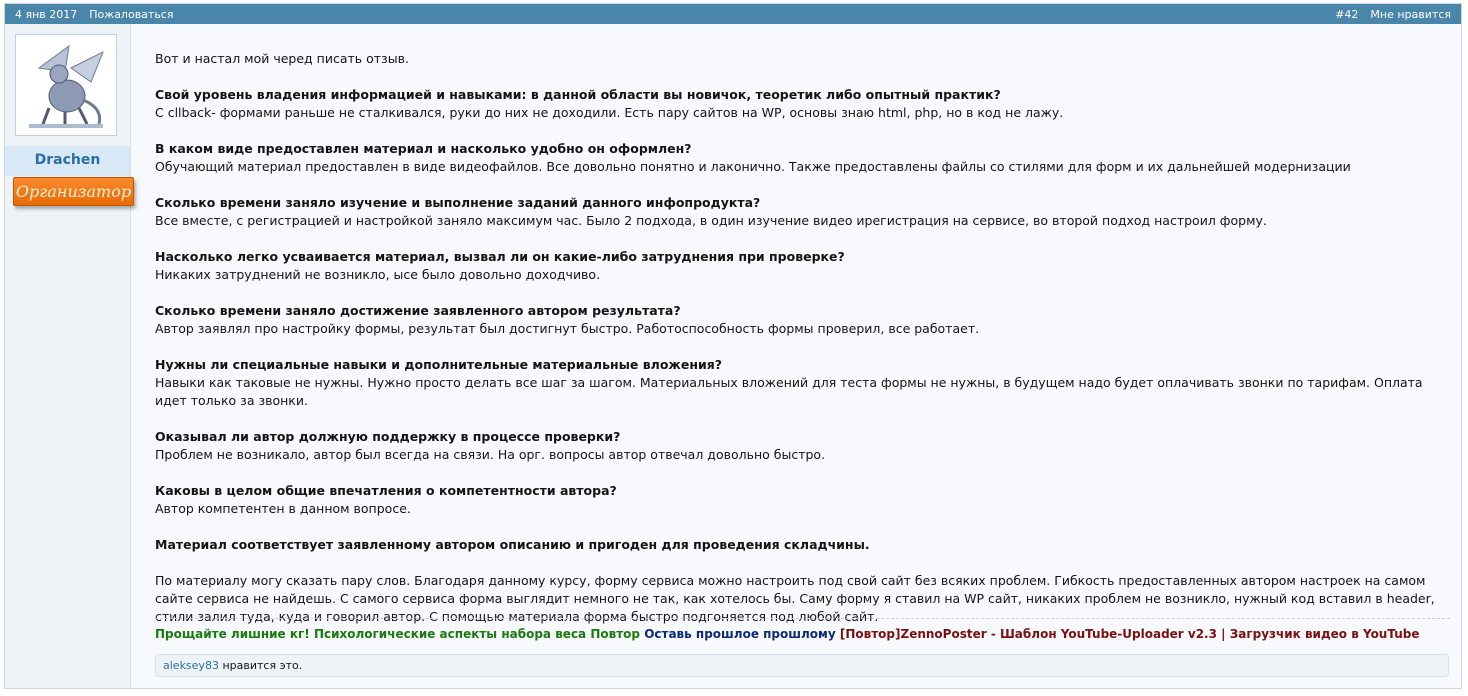  Describe the element at coordinates (282, 58) in the screenshot. I see `post-intro: Вот и настал мой черед писать отзыв.` at that location.